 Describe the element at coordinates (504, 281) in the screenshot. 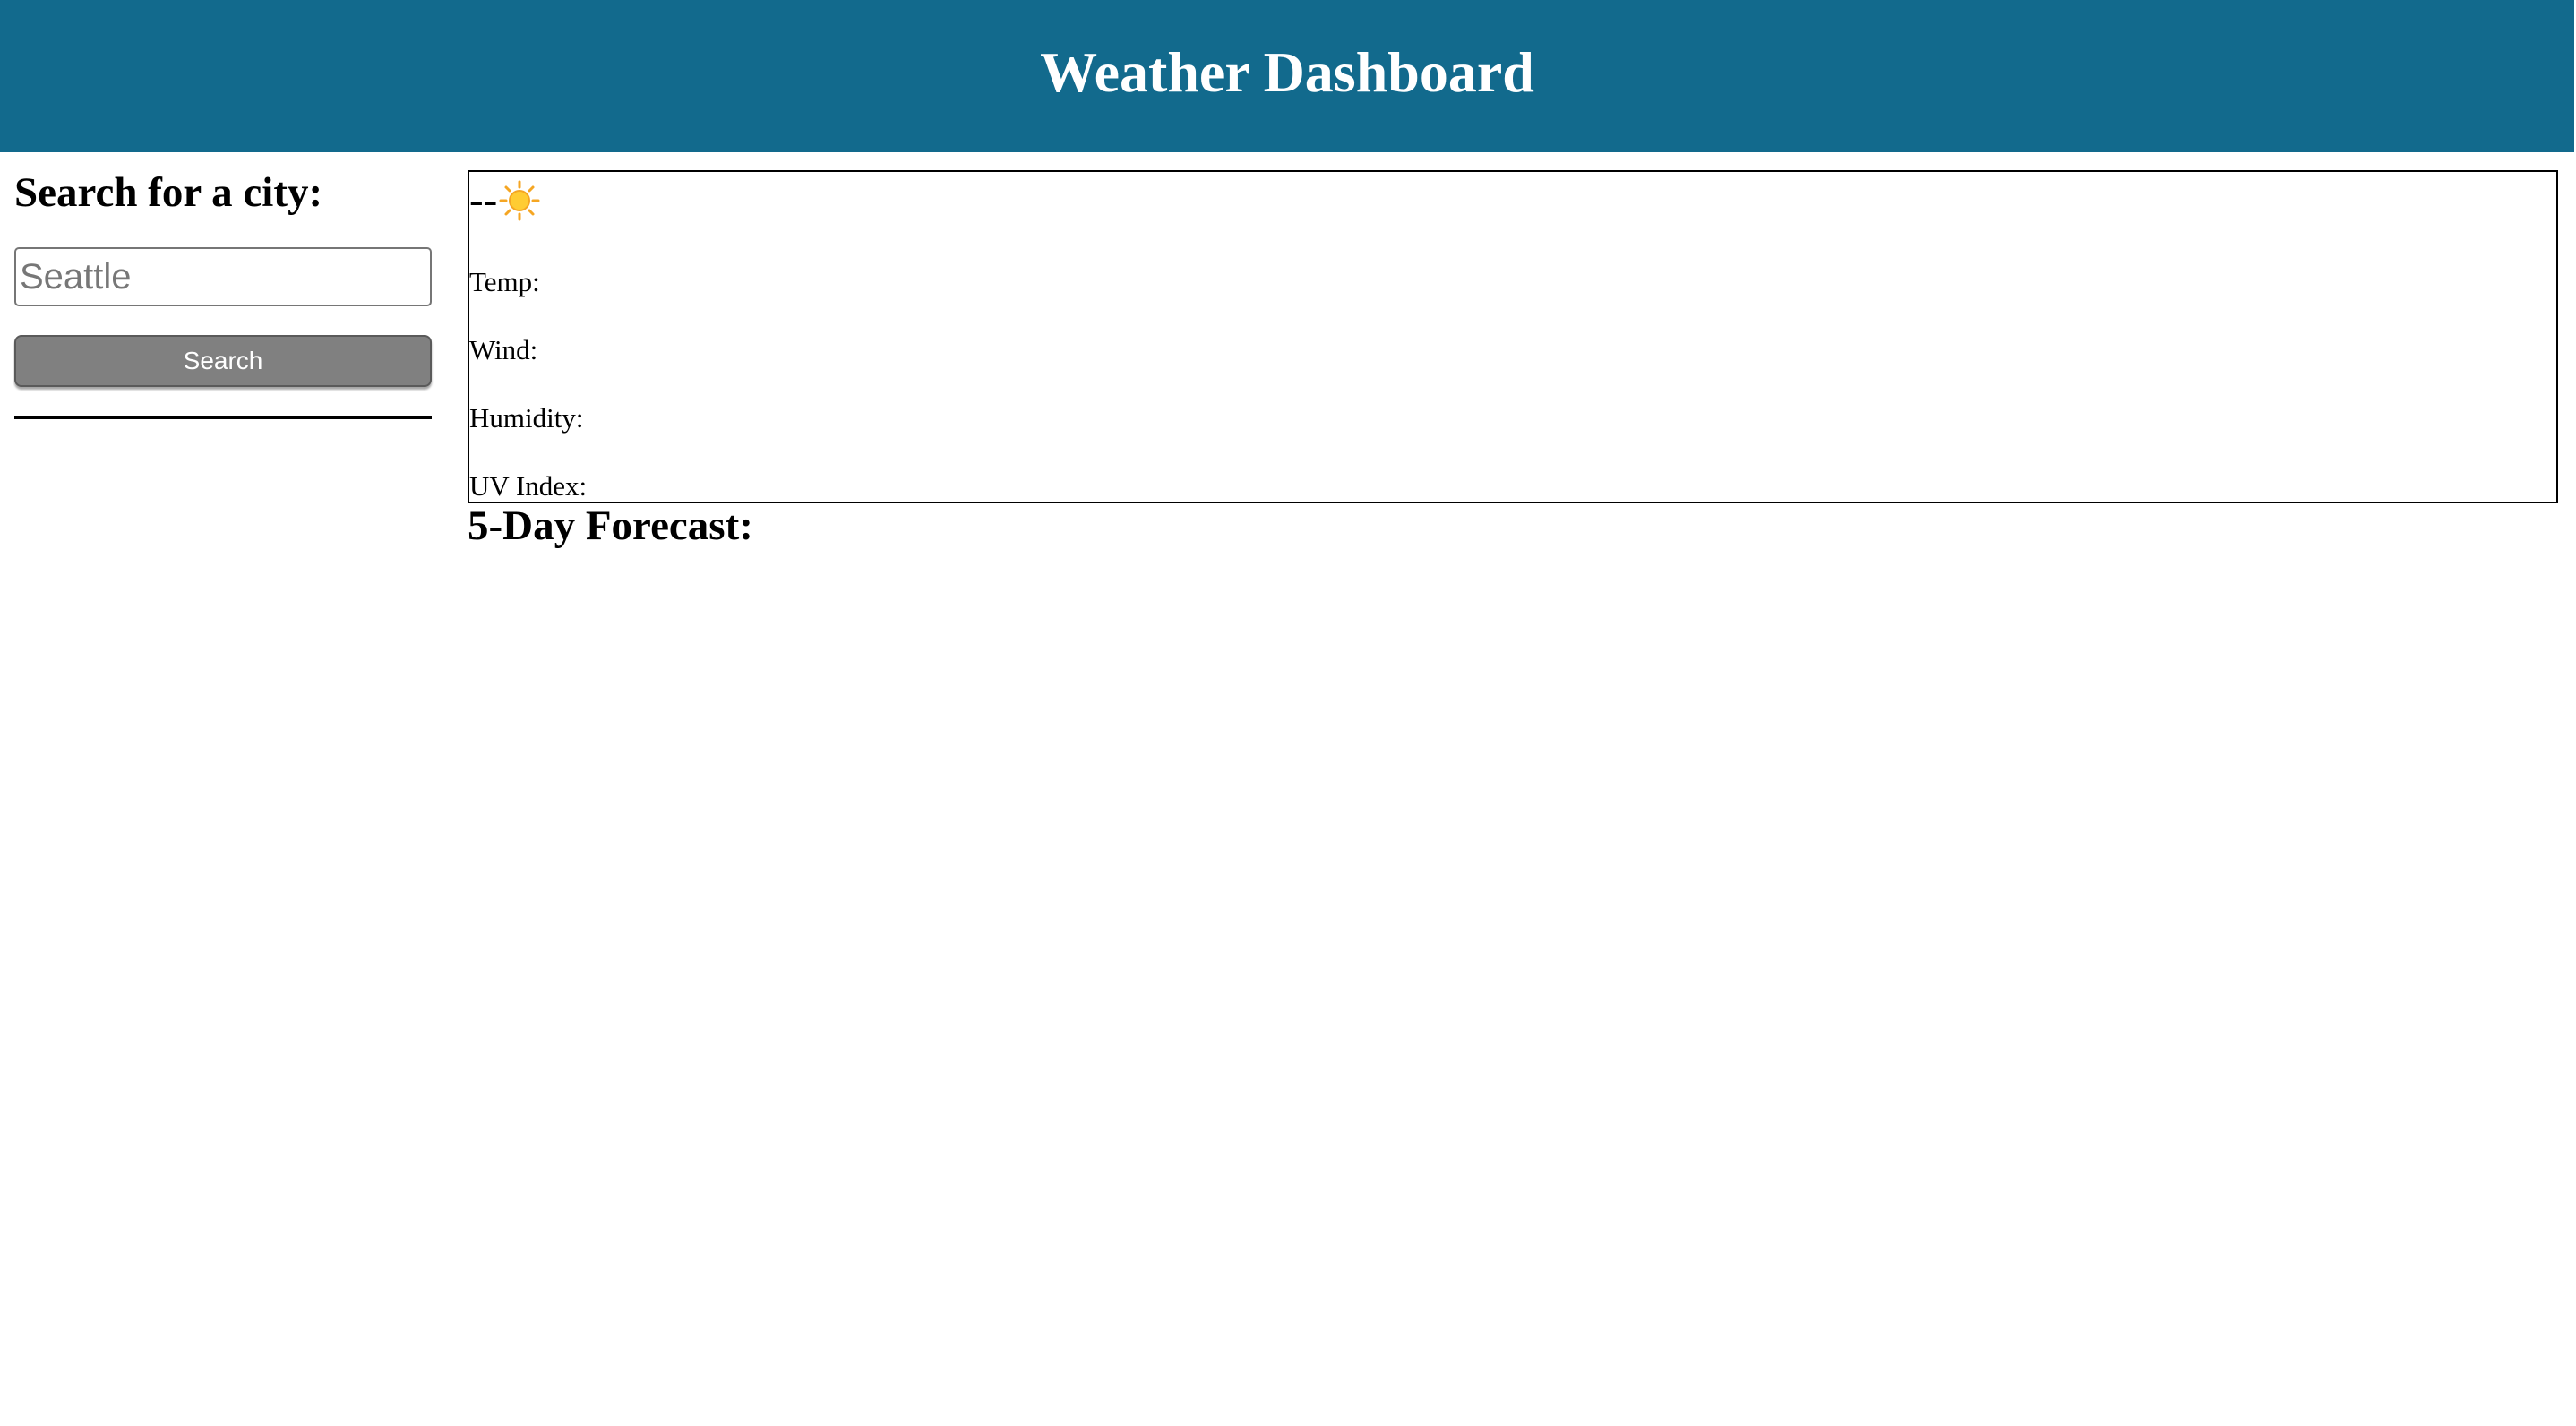

I see `temp-label: Temp:` at that location.